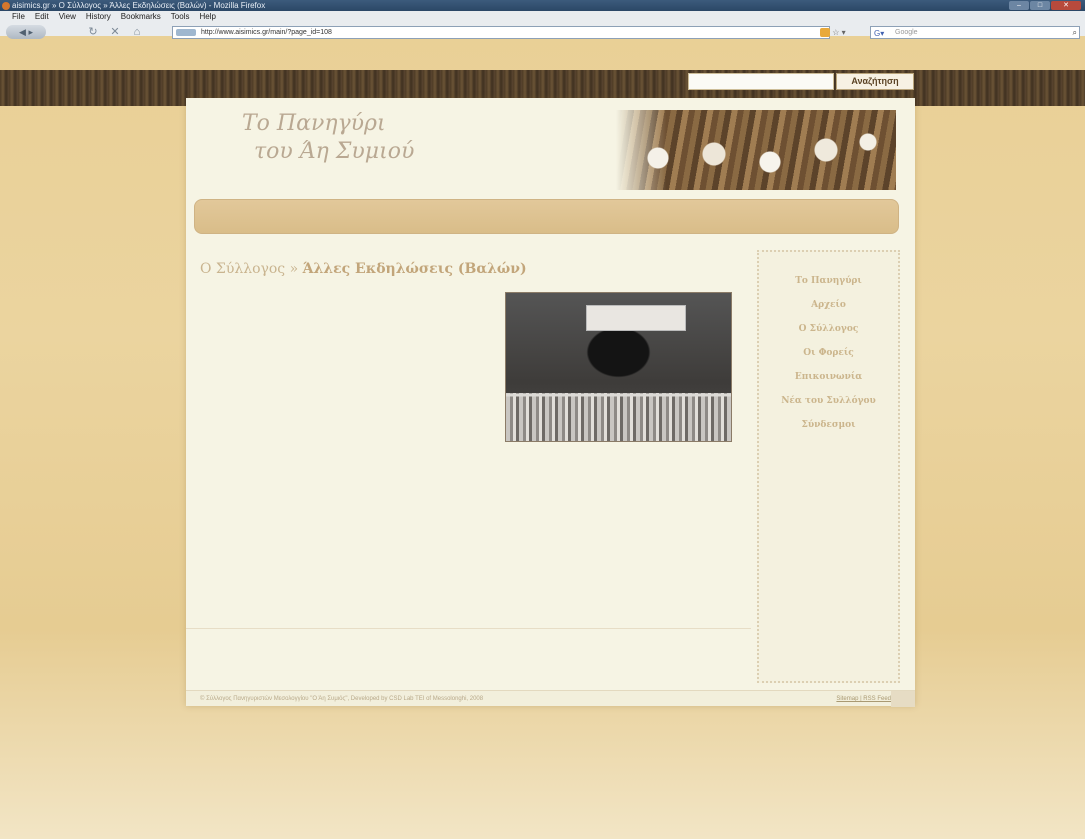  I want to click on menu-bookmarks: Bookmarks, so click(141, 17).